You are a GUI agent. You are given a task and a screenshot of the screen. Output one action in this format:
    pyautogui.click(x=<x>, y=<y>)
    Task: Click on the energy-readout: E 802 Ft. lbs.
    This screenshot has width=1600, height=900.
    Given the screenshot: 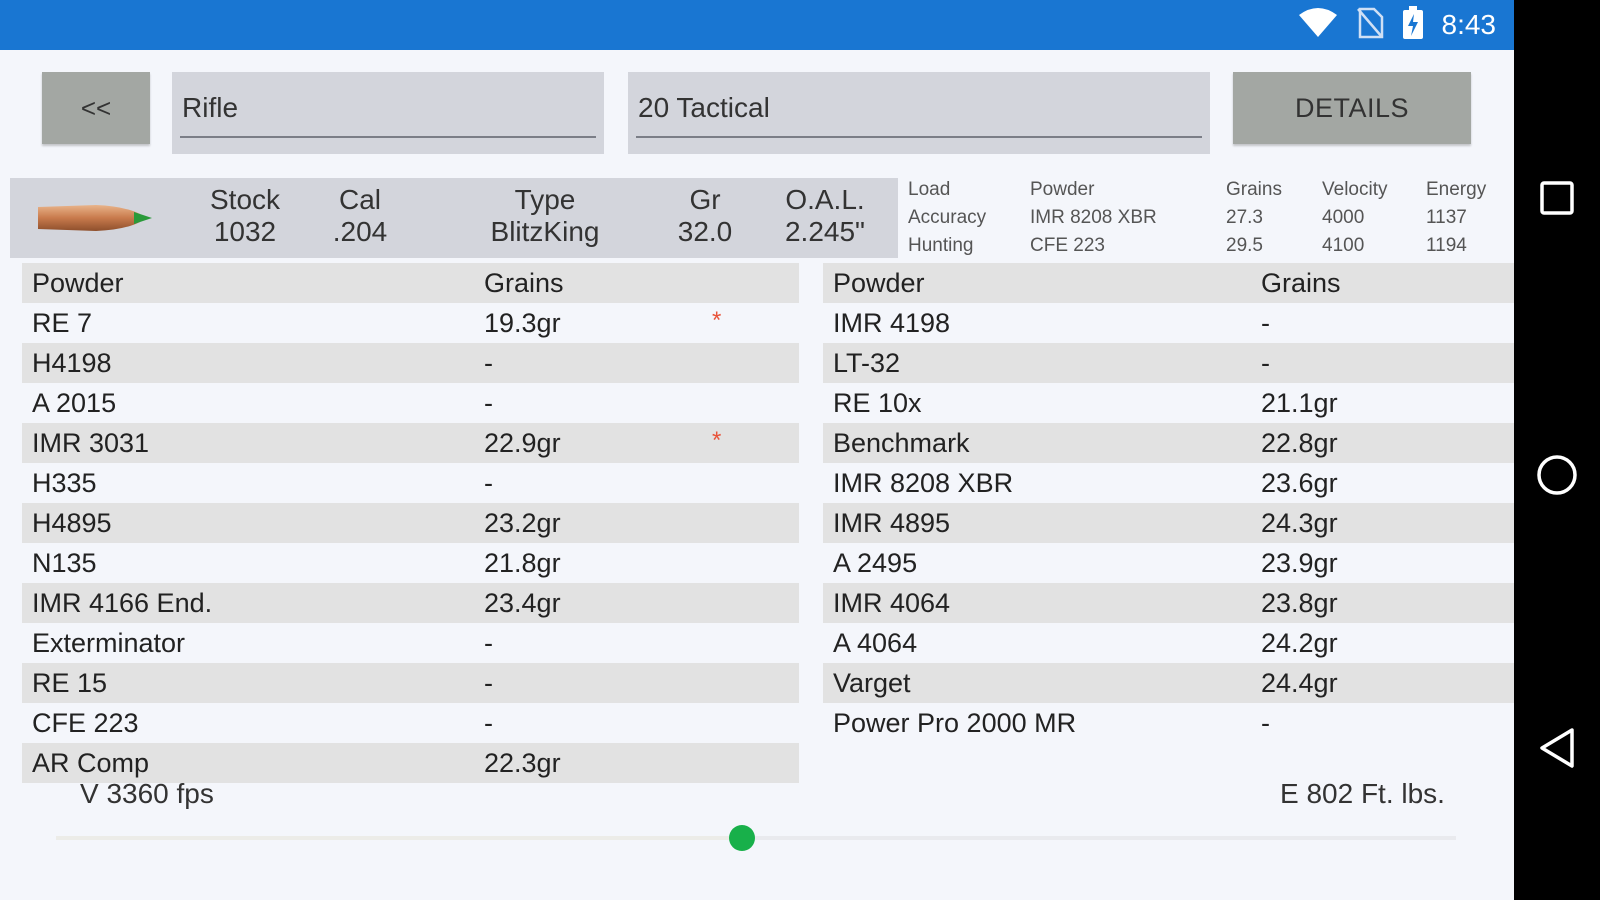 What is the action you would take?
    pyautogui.click(x=1362, y=793)
    